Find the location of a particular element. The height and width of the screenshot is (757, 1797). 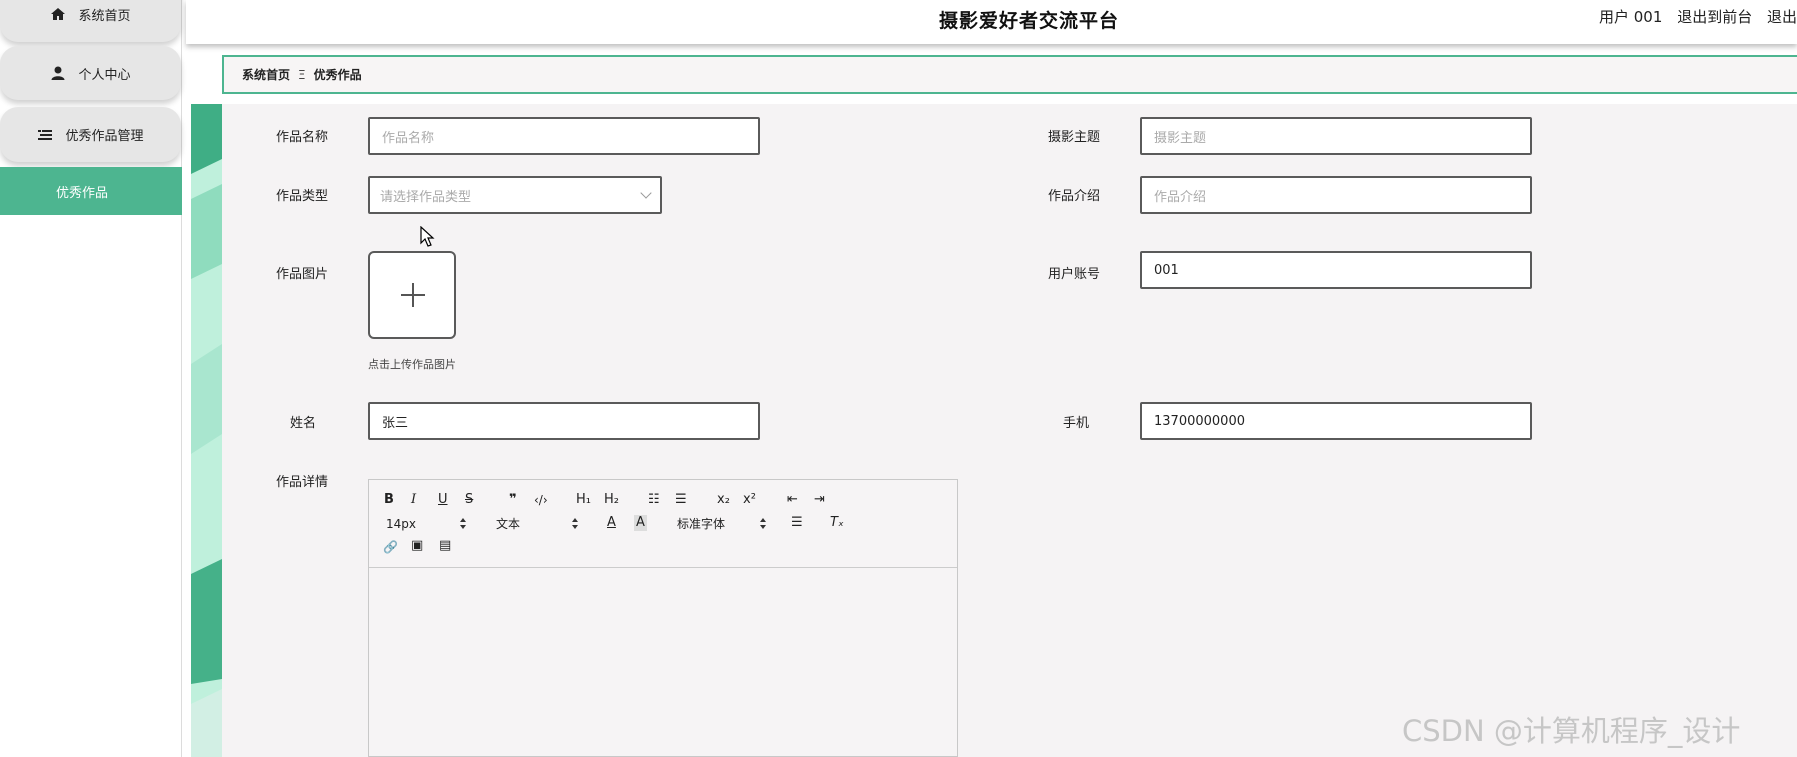

detail-label: 作品详情 is located at coordinates (302, 482).